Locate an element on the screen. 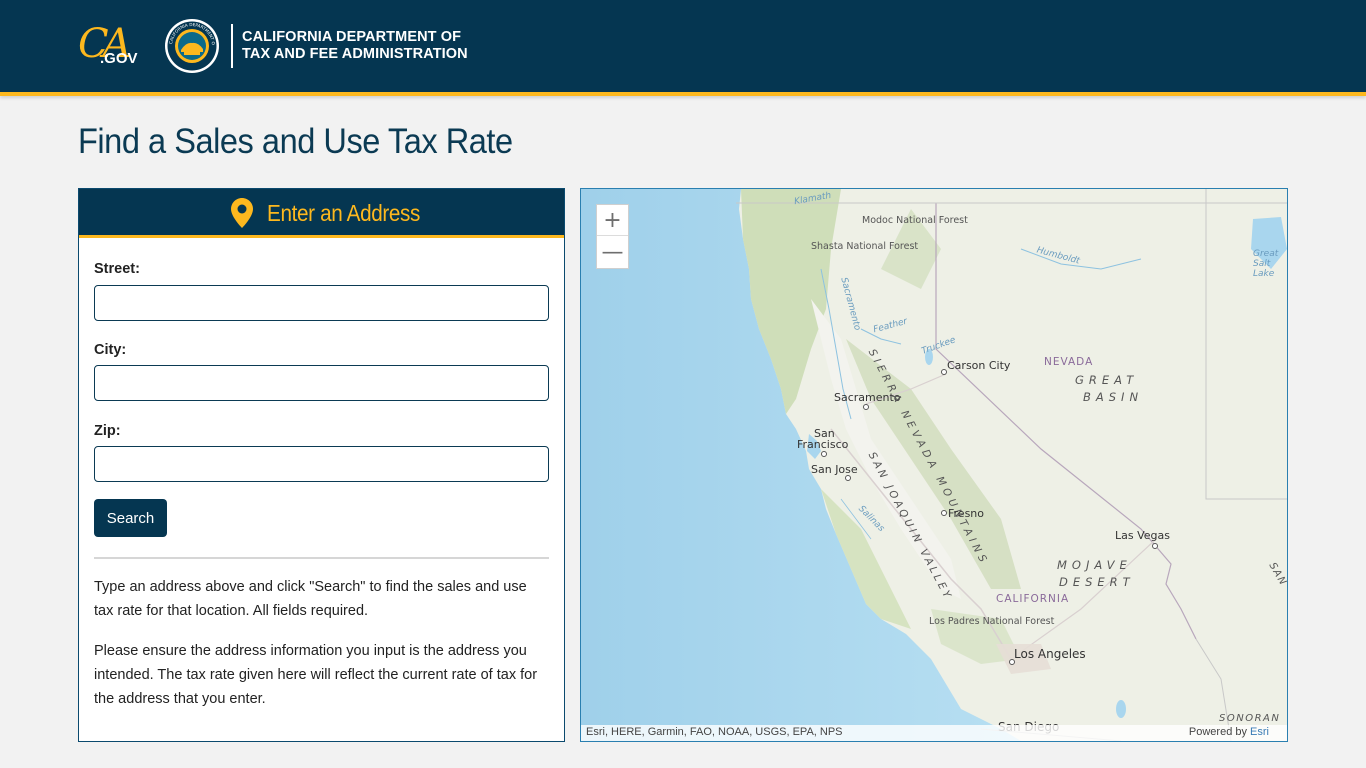 Image resolution: width=1366 pixels, height=768 pixels. map-label-fresno: Fresno is located at coordinates (966, 513).